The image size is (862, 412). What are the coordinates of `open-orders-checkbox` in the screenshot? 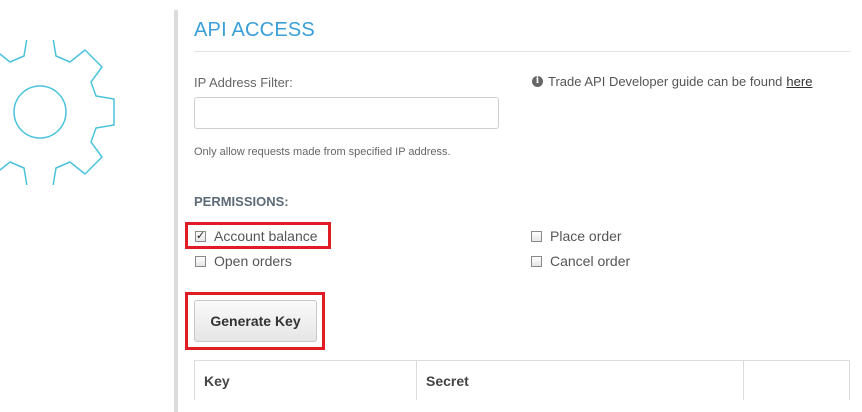 It's located at (200, 261).